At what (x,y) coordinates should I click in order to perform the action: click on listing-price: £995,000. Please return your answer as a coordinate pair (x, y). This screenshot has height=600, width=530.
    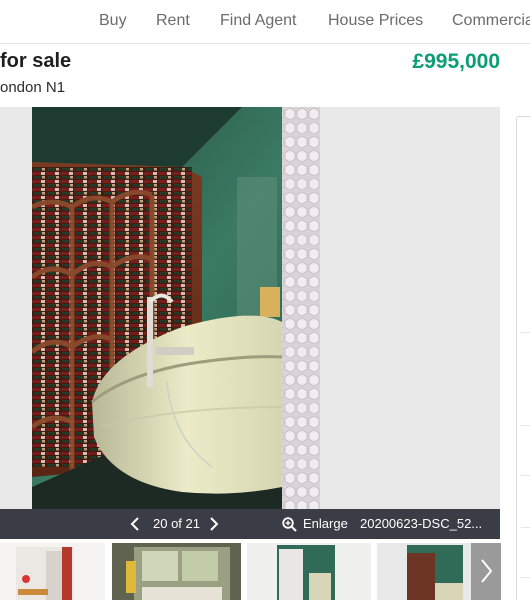
    Looking at the image, I should click on (456, 61).